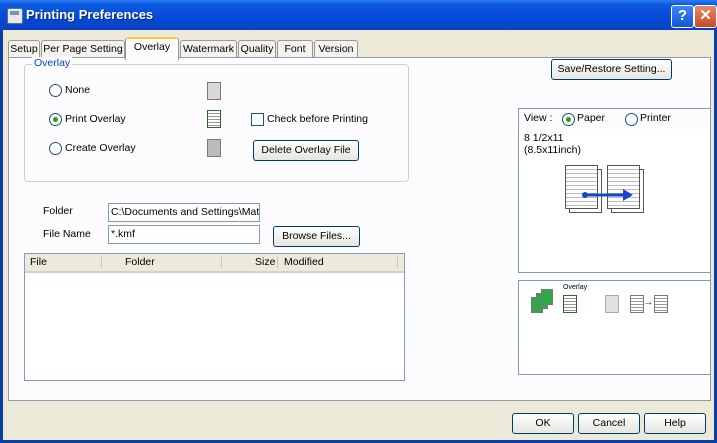 This screenshot has height=443, width=717. Describe the element at coordinates (214, 91) in the screenshot. I see `overlay-none-icon` at that location.